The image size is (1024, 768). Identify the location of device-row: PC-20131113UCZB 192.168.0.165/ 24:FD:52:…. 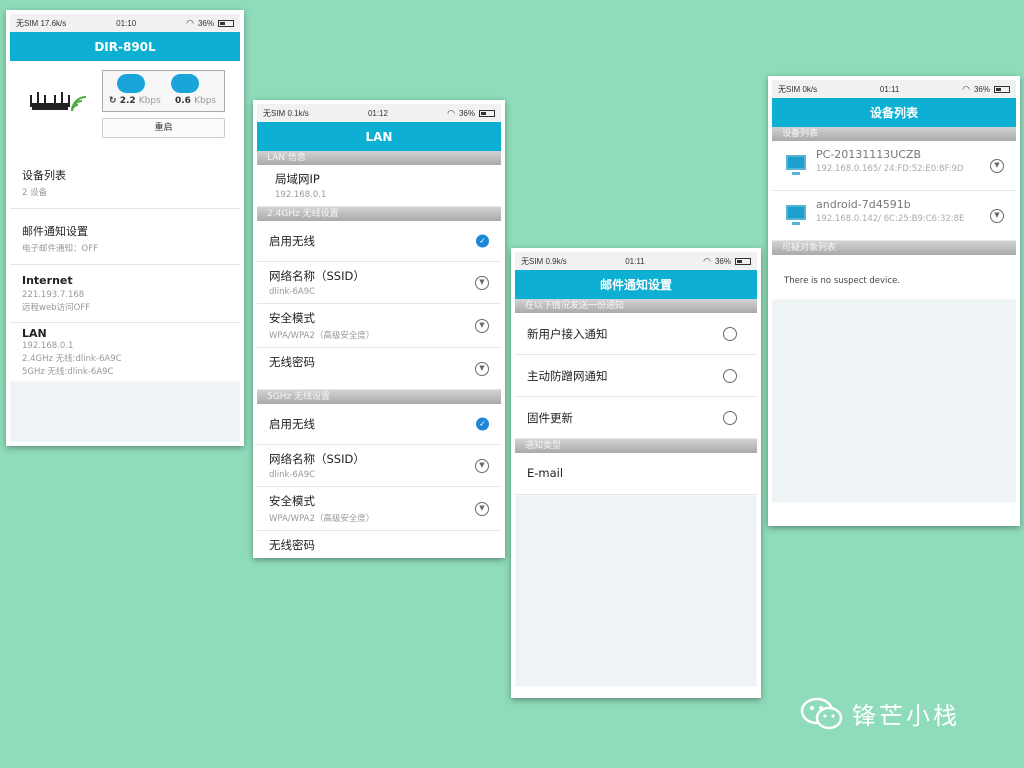
(894, 166).